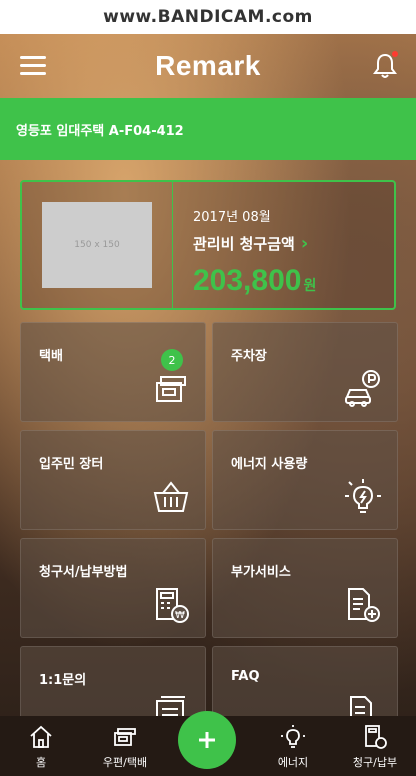 The width and height of the screenshot is (416, 776). What do you see at coordinates (171, 605) in the screenshot?
I see `bill-calculator-icon: ₩` at bounding box center [171, 605].